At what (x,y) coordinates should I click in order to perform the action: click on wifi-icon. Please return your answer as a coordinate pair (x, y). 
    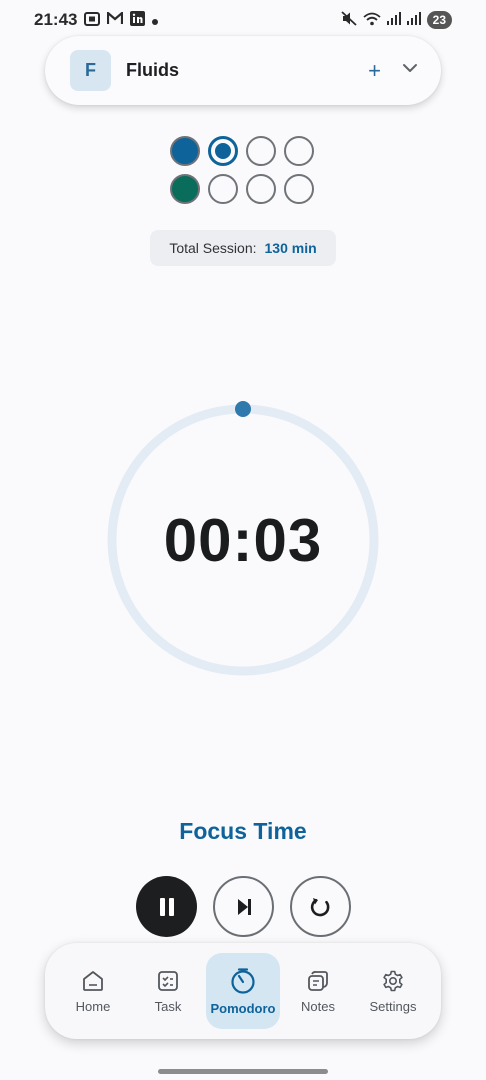
    Looking at the image, I should click on (372, 20).